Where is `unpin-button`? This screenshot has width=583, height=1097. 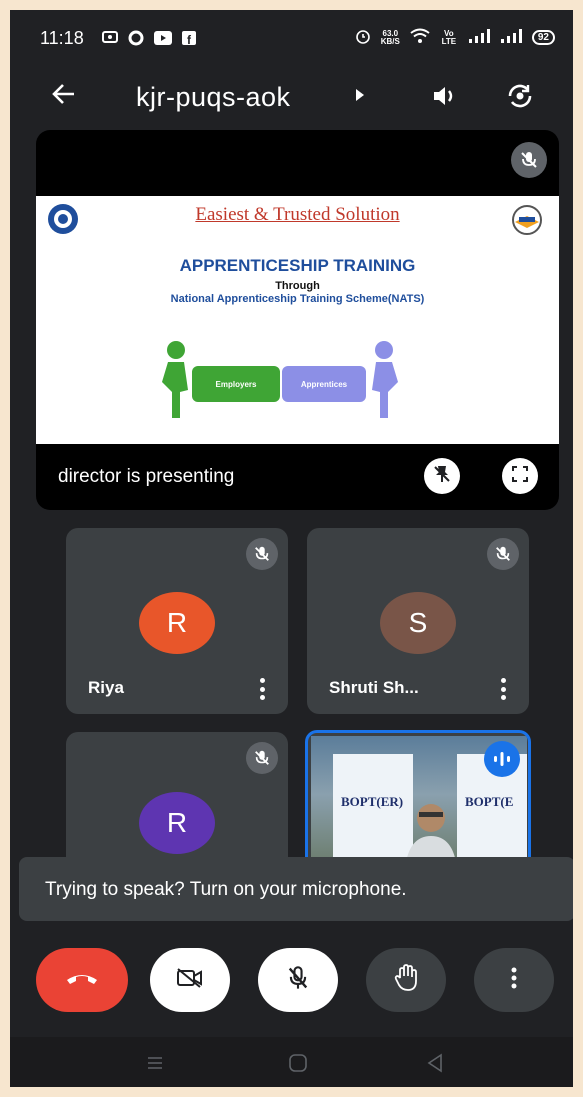 unpin-button is located at coordinates (442, 476).